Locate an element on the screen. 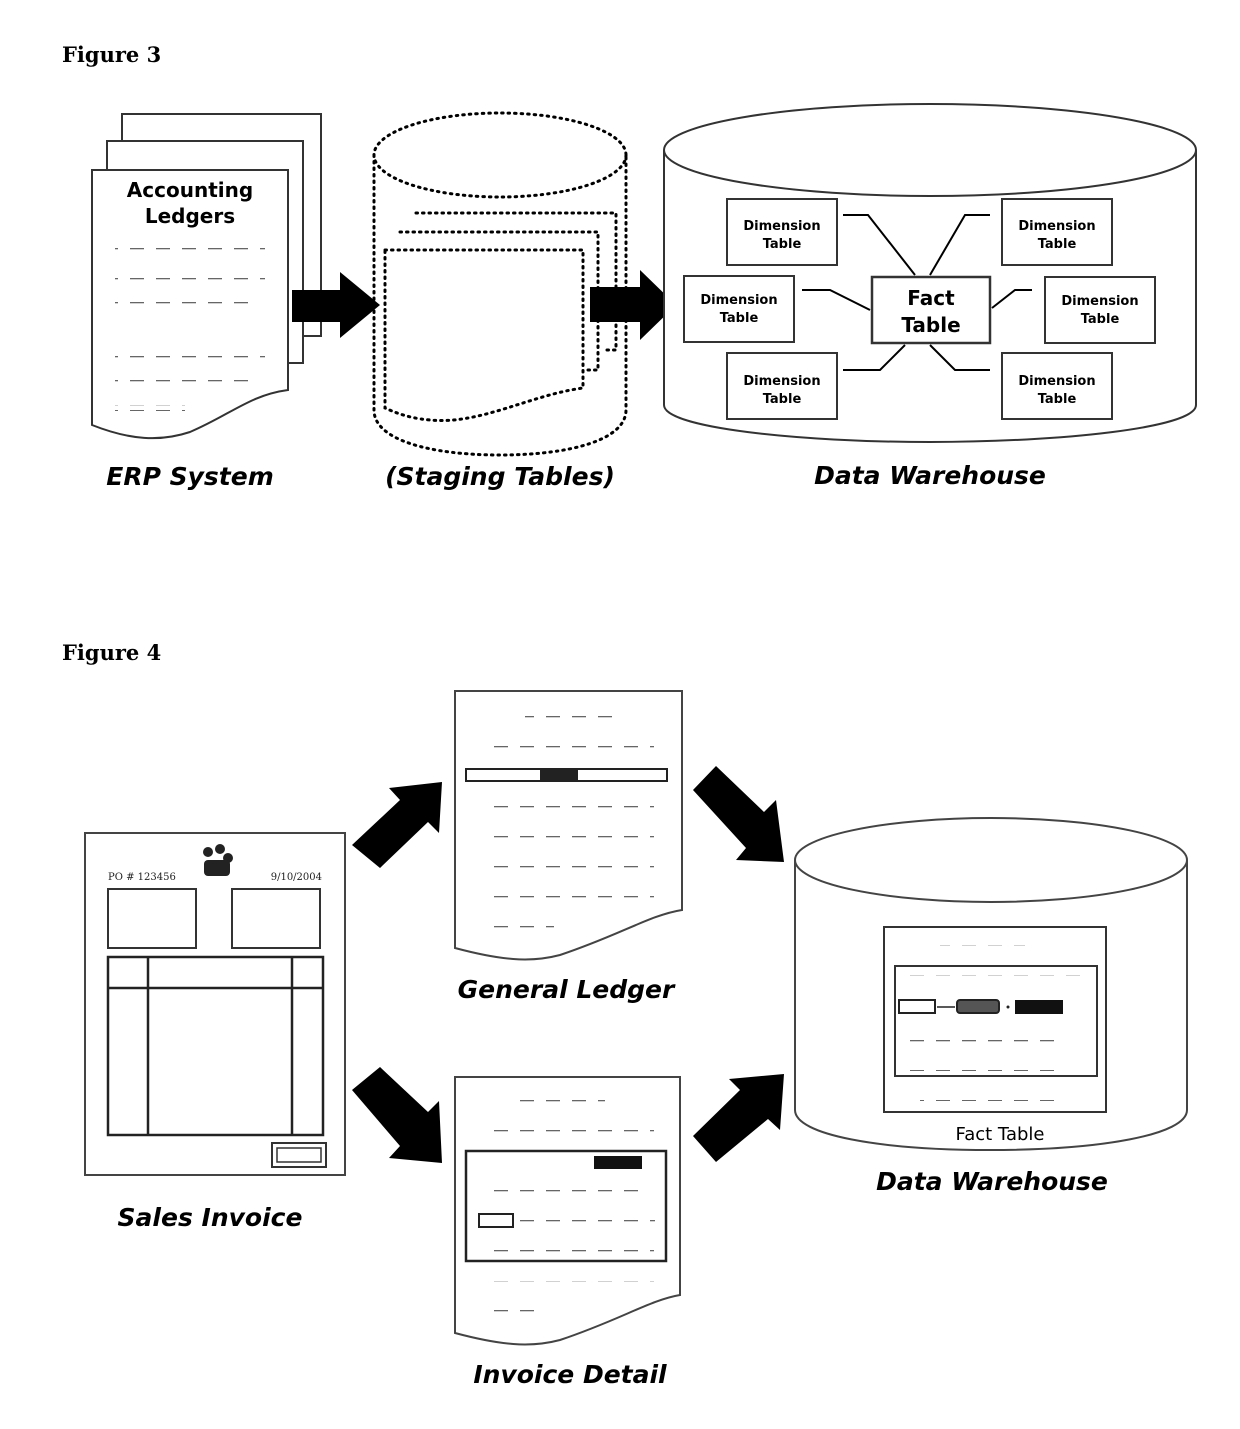  dimension-table-top-right: Dimension Table is located at coordinates (1057, 232).